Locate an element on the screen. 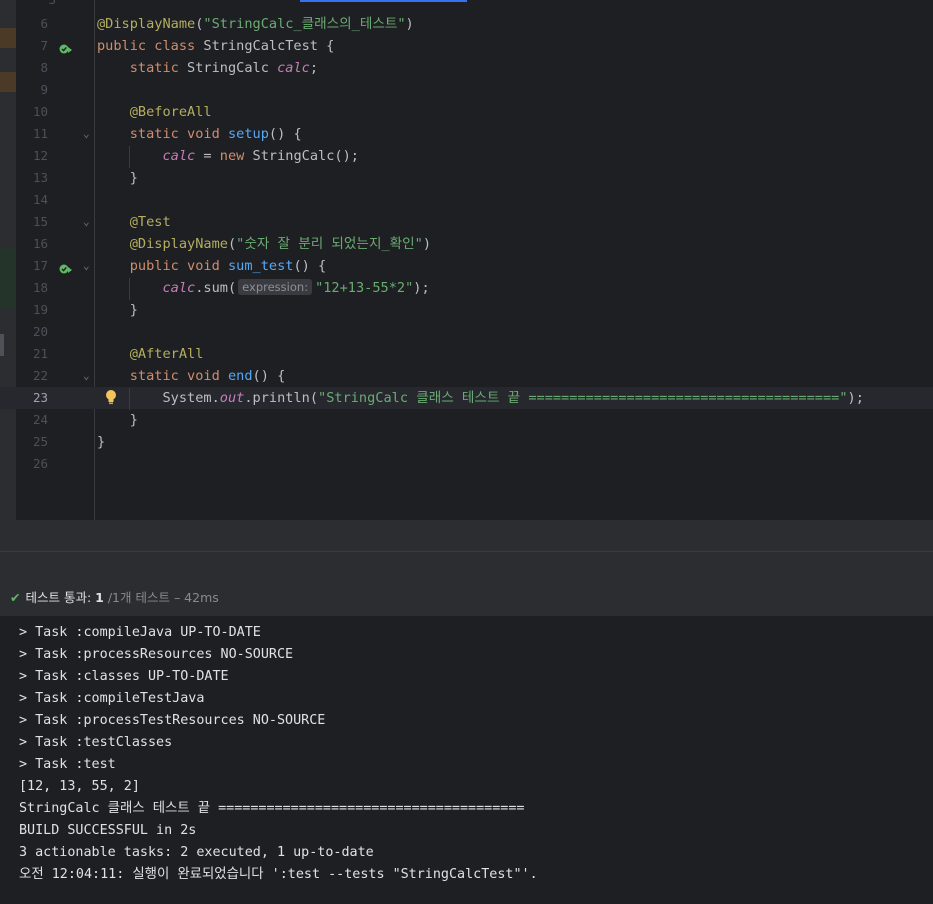  code-line: 11 ⌄ static void setup() { is located at coordinates (466, 134).